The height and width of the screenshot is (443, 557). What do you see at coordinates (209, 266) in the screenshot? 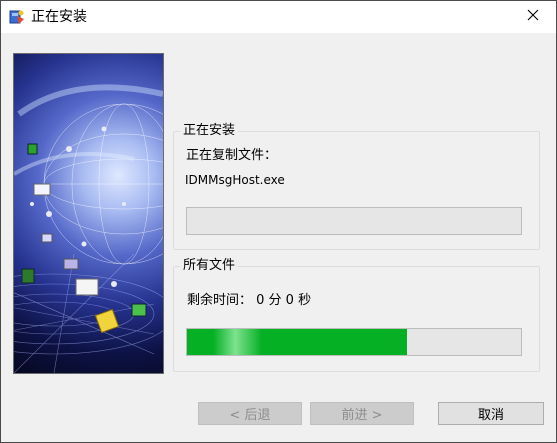
I see `all-files-legend: 所有文件` at bounding box center [209, 266].